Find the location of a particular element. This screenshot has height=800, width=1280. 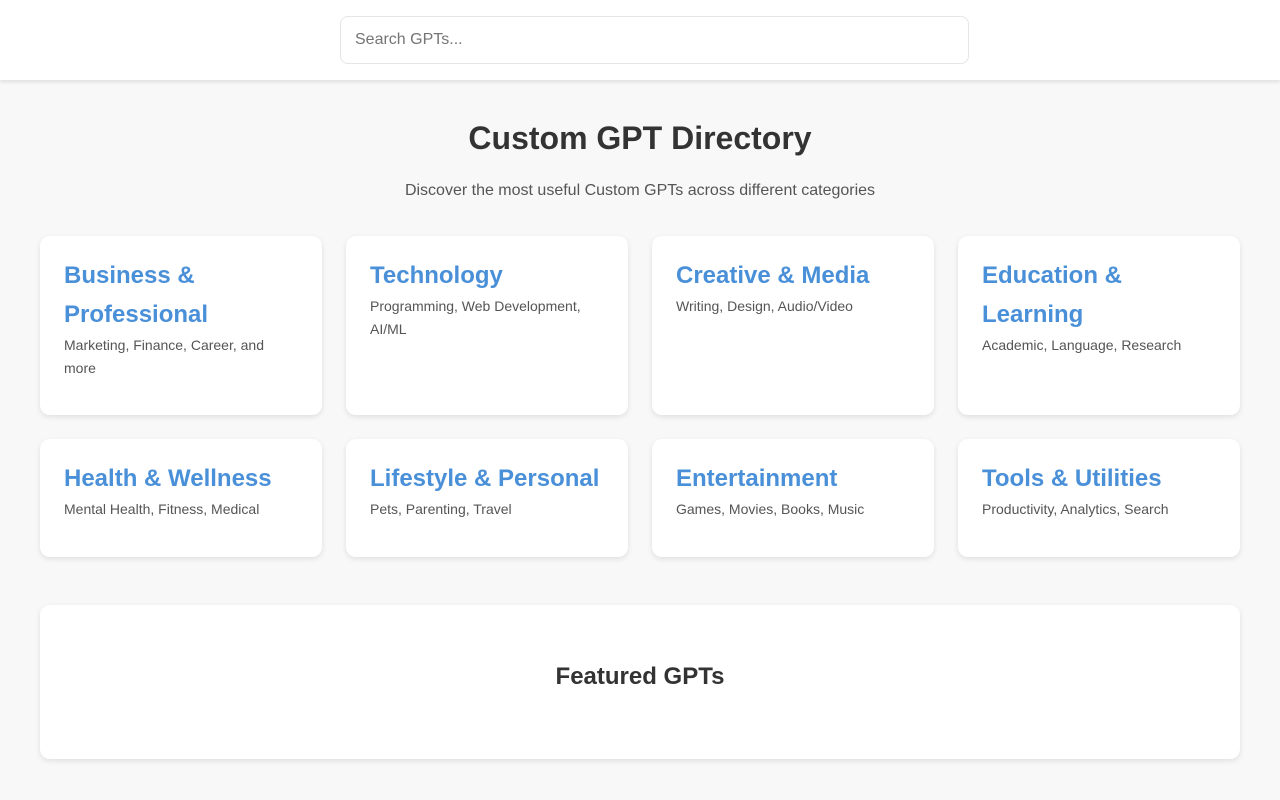

search-input is located at coordinates (654, 40).